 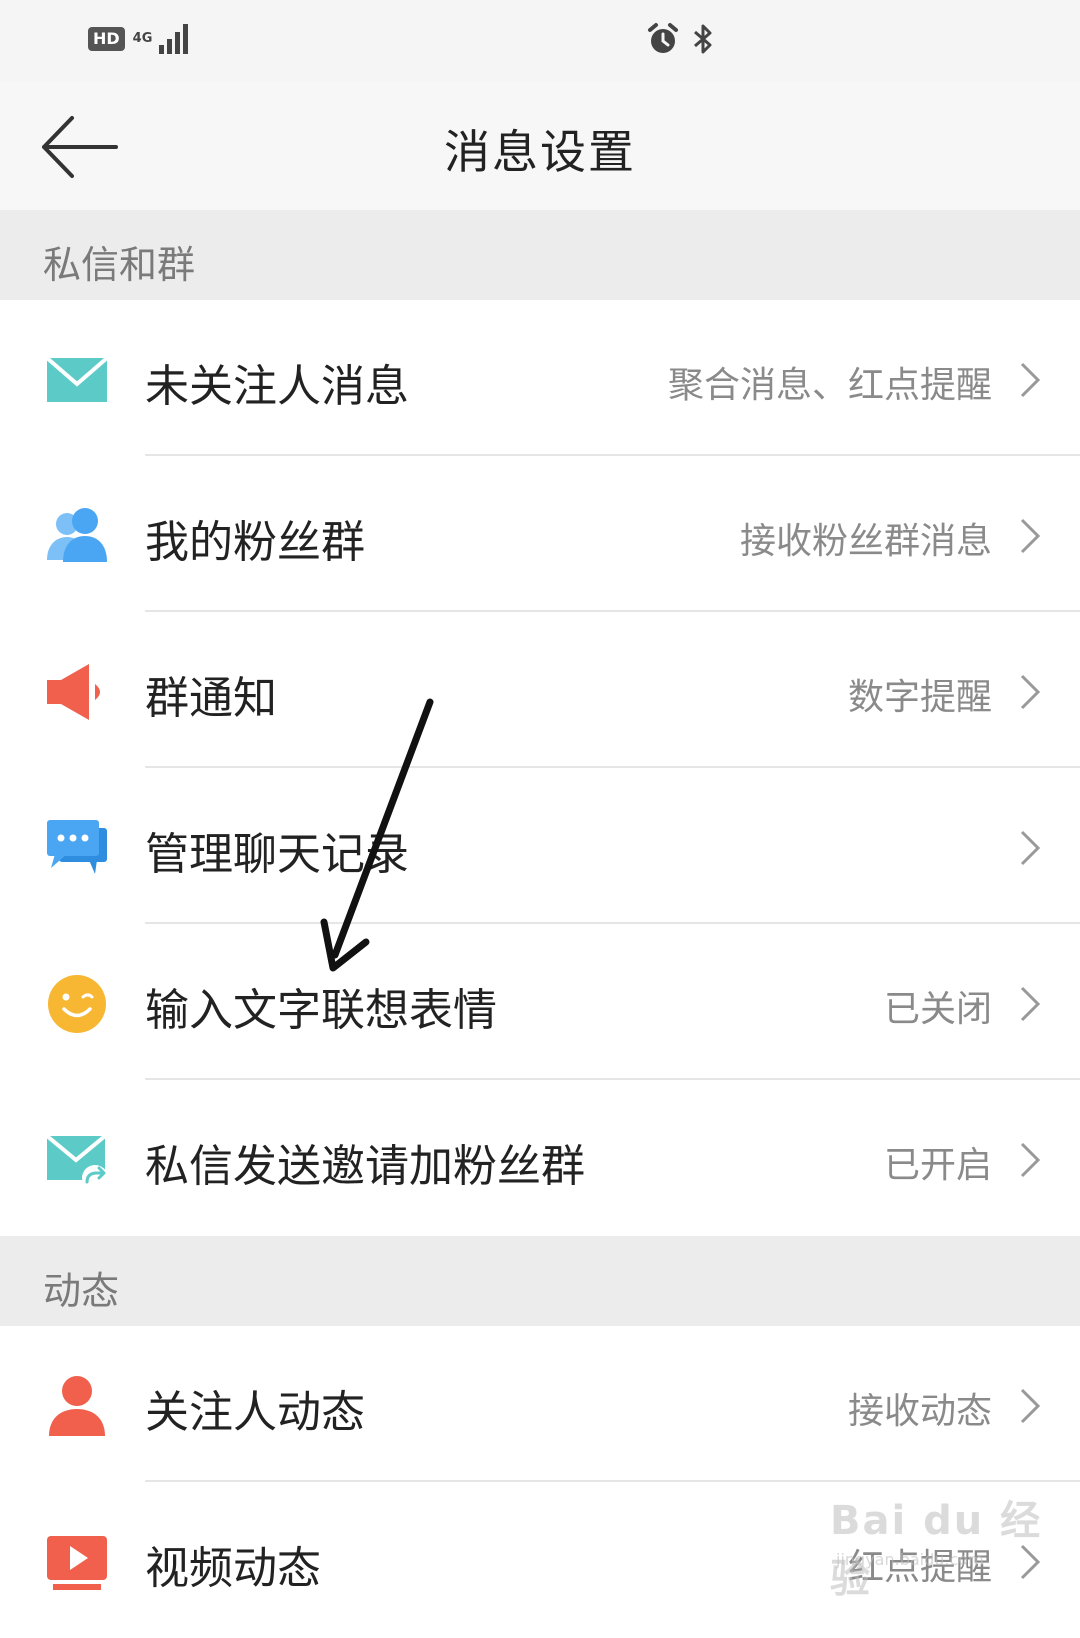 I want to click on signal-icon, so click(x=173, y=39).